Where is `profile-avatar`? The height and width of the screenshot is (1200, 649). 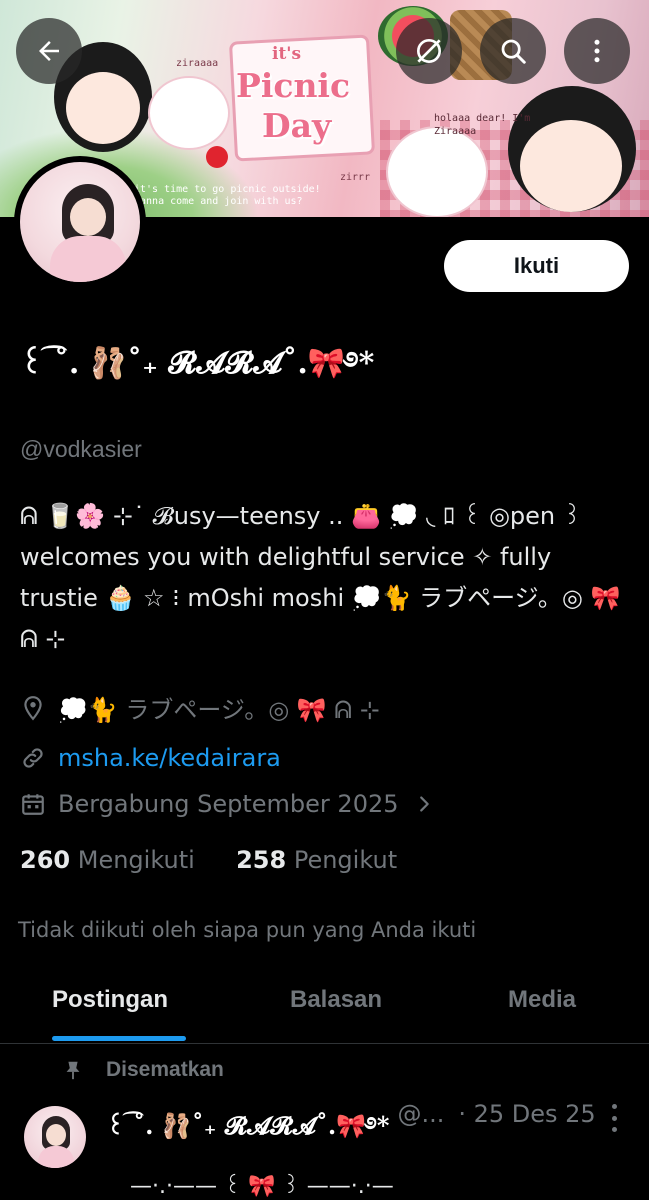 profile-avatar is located at coordinates (80, 222).